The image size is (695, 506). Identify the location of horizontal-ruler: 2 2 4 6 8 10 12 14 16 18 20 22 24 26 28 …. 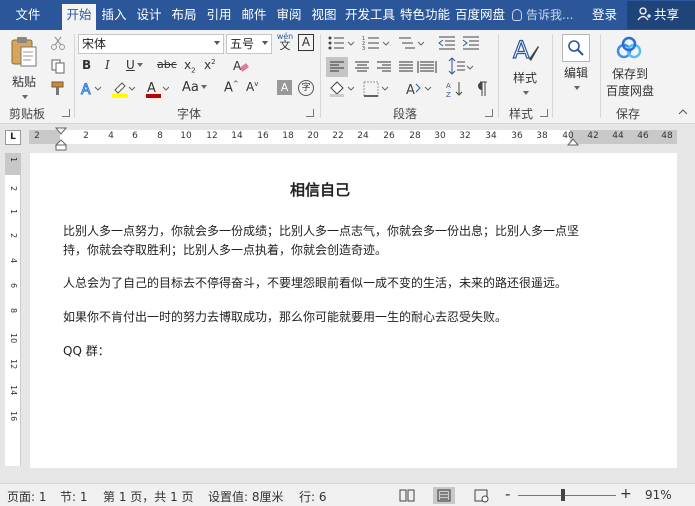
(353, 137).